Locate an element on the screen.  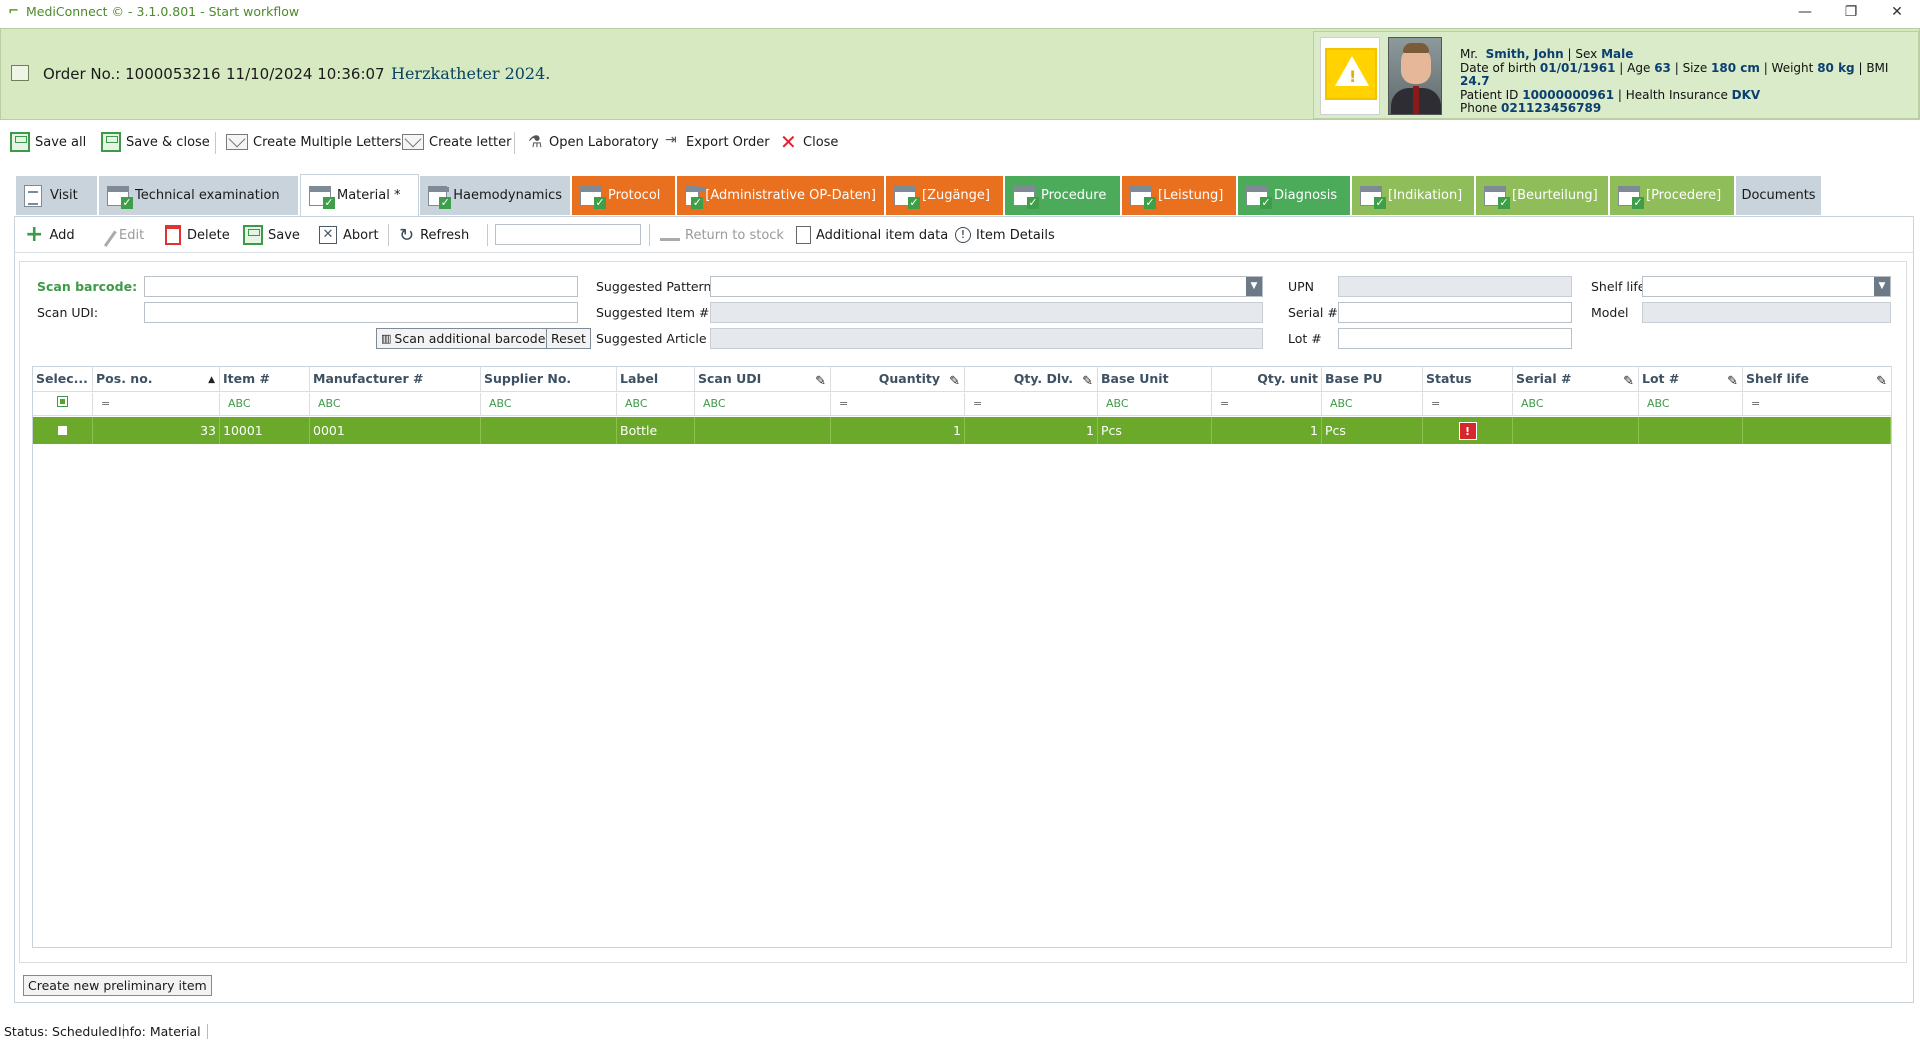
scan-additional-barcode-button: ▥ Scan additional barcode is located at coordinates (463, 338).